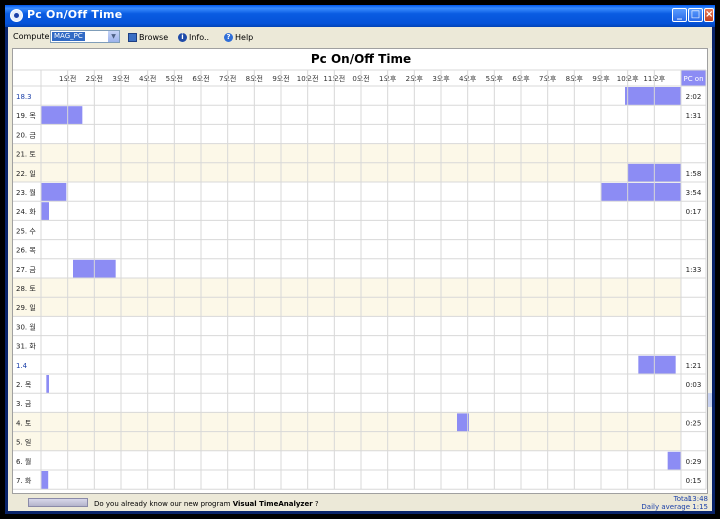  Describe the element at coordinates (273, 504) in the screenshot. I see `promo-product: Visual TimeAnalyzer` at that location.